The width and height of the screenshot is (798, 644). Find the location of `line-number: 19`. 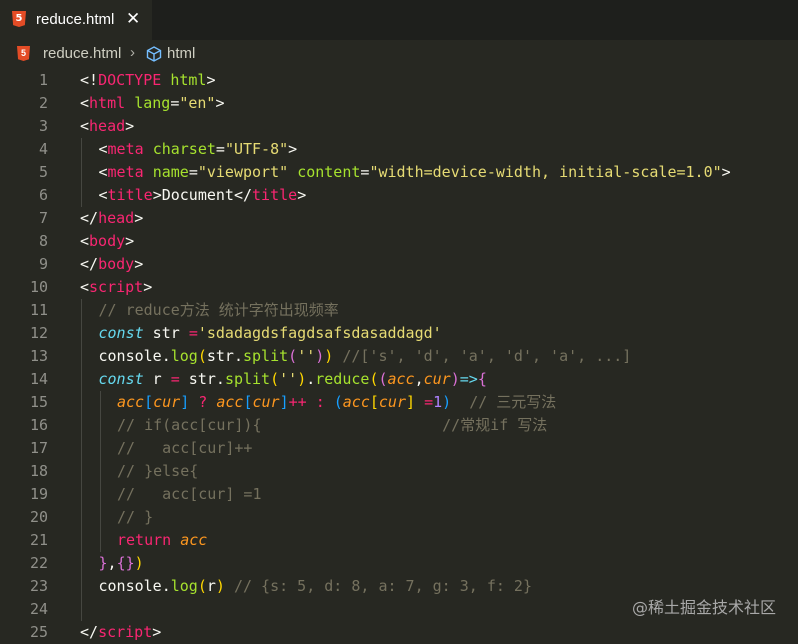

line-number: 19 is located at coordinates (38, 494).